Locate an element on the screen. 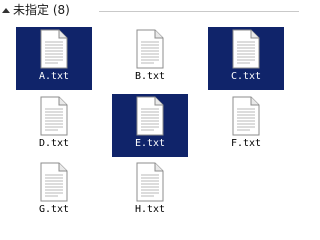  file-item-c: C.txt is located at coordinates (246, 58).